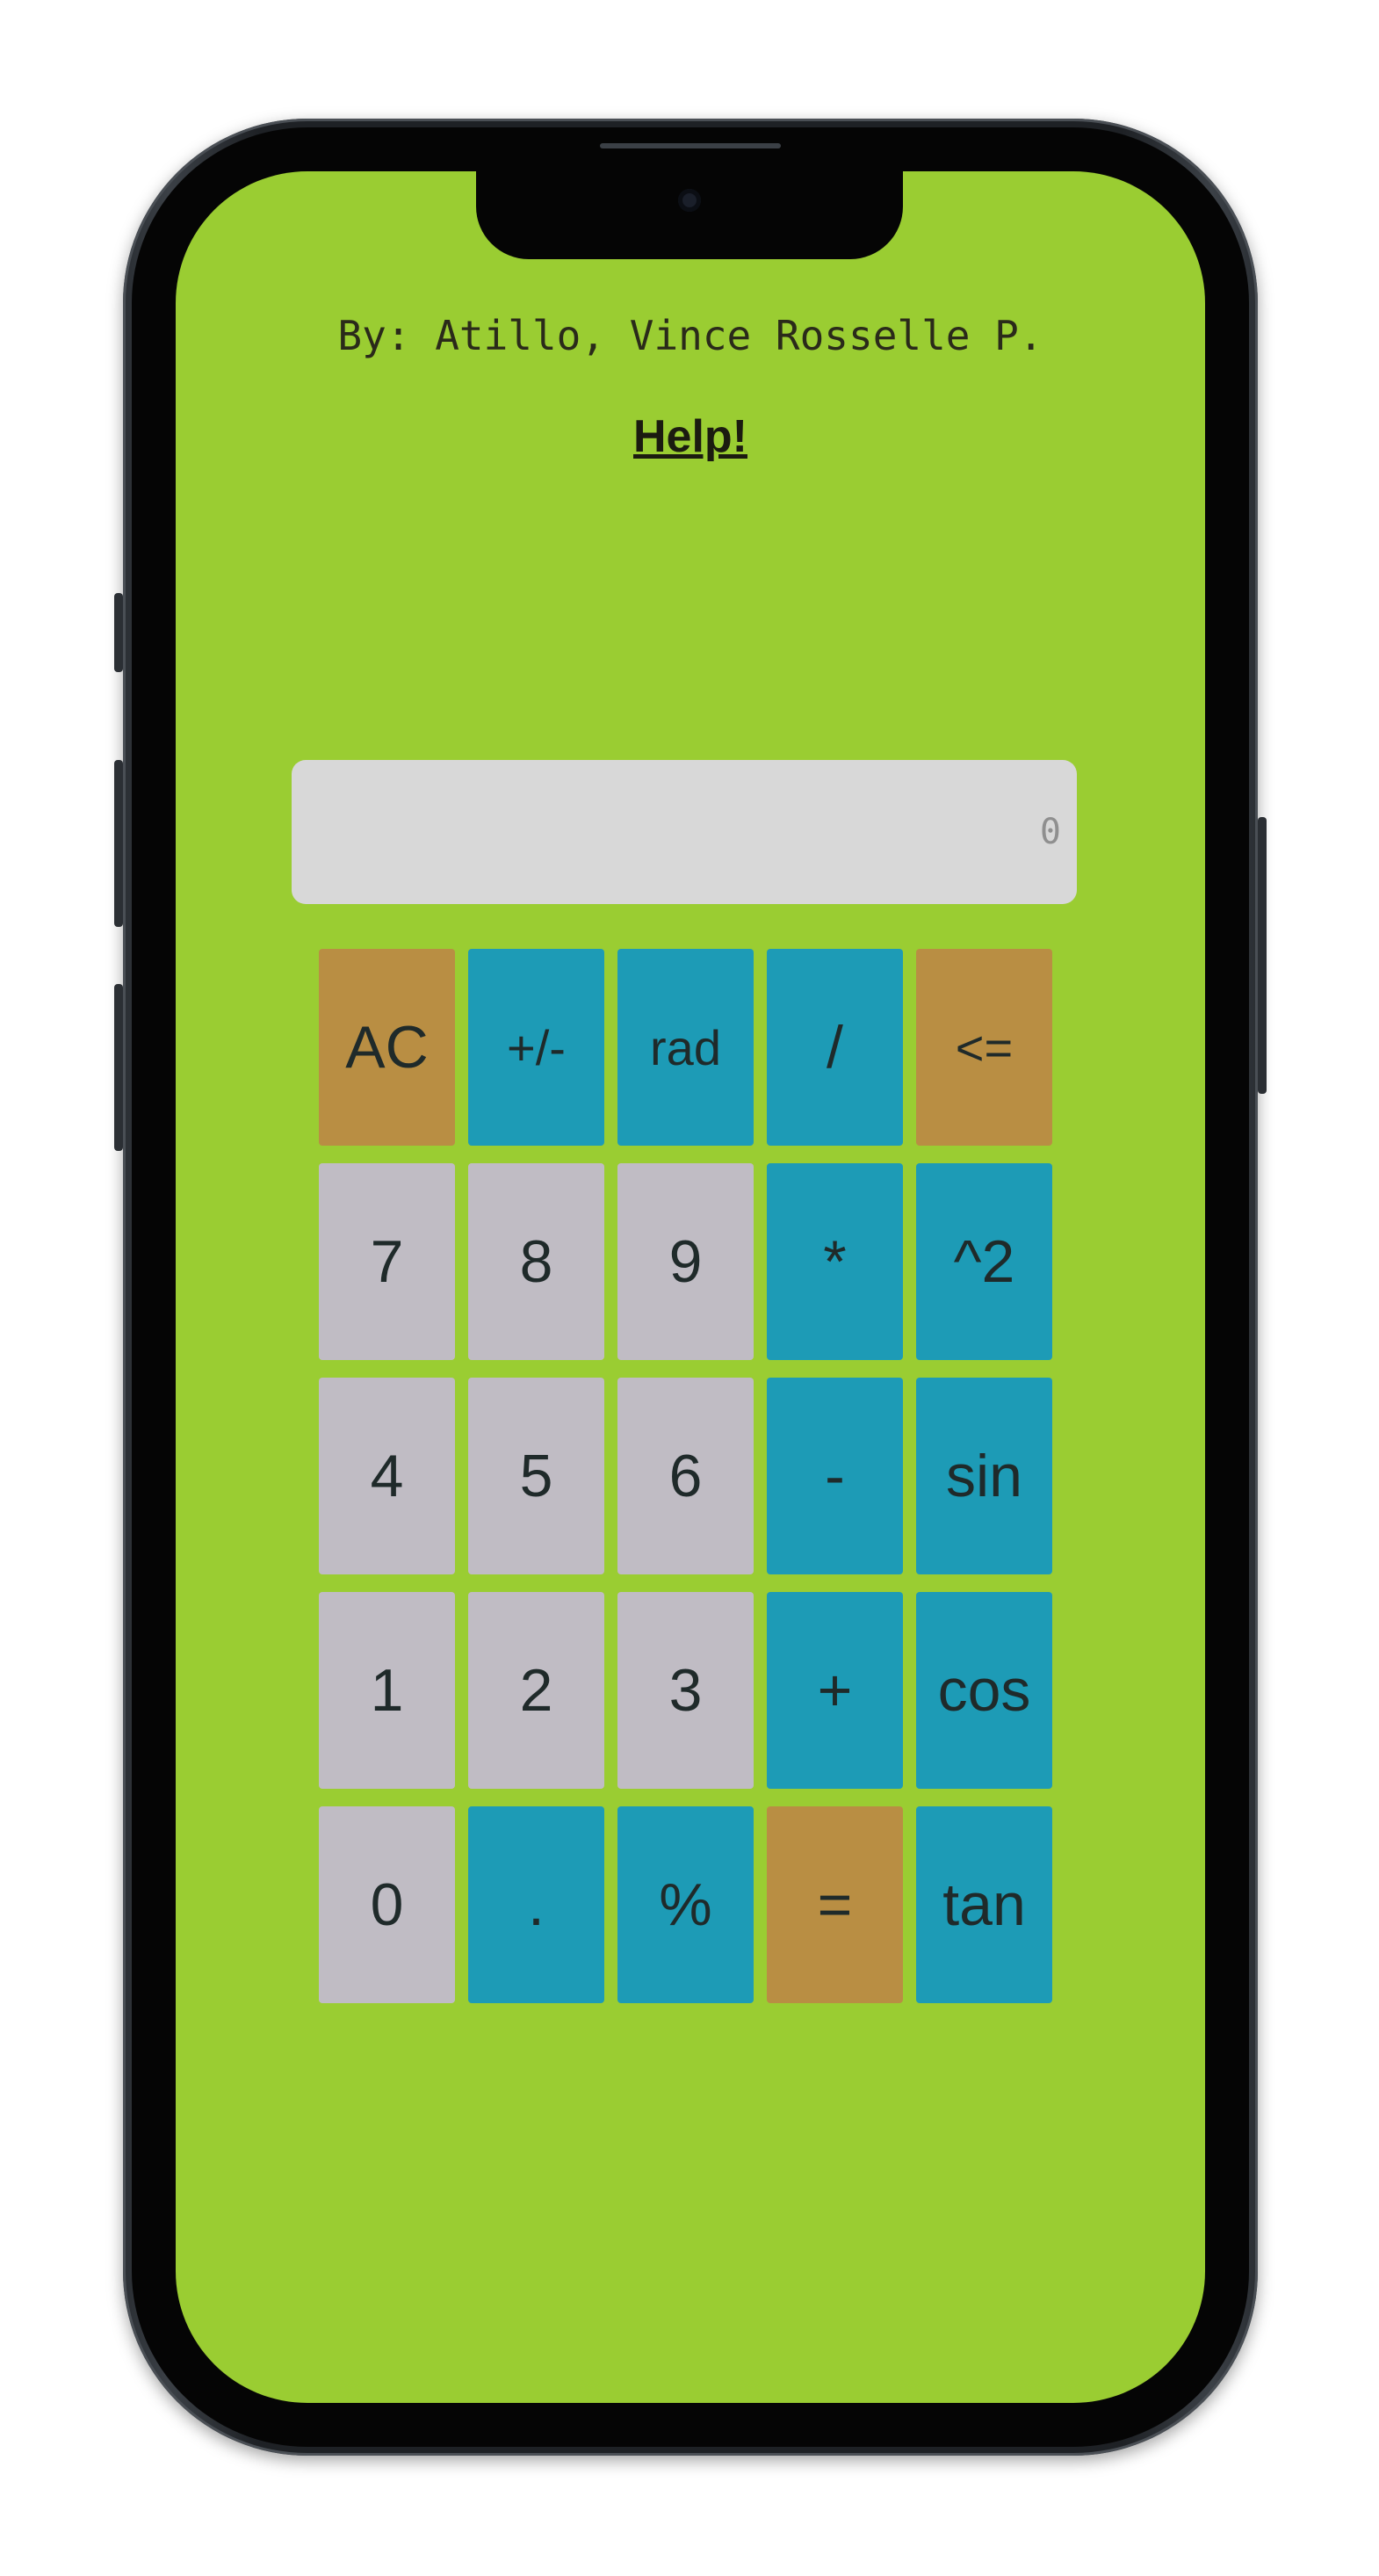 The width and height of the screenshot is (1379, 2576). Describe the element at coordinates (835, 1904) in the screenshot. I see `key-equals: =` at that location.